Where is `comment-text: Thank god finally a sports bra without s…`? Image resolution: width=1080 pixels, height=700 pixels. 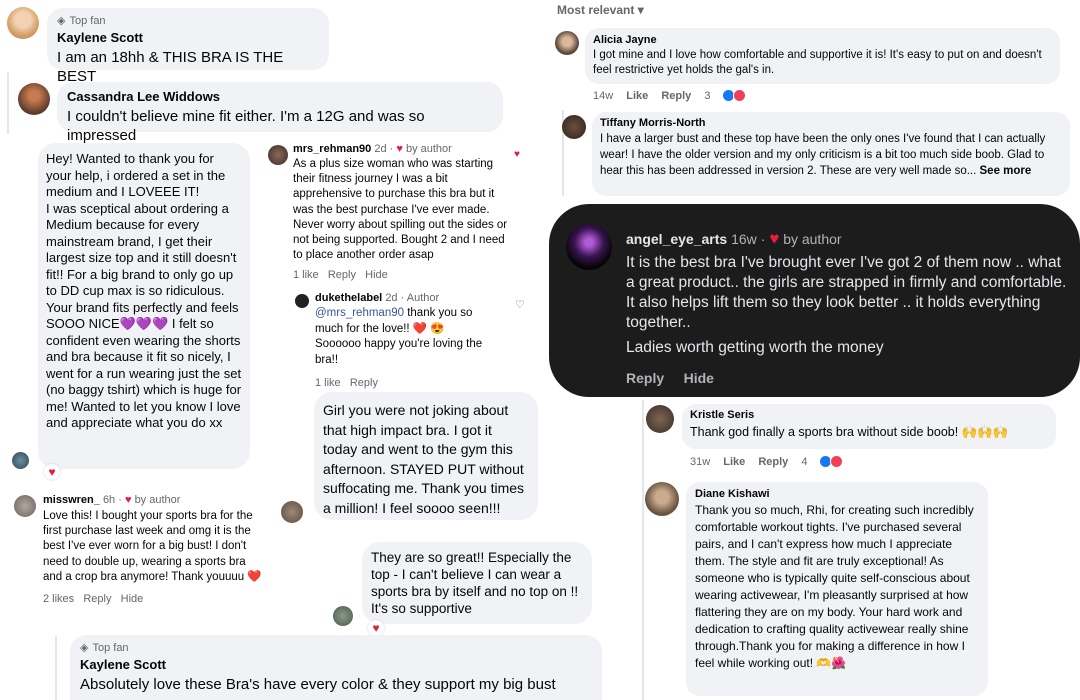 comment-text: Thank god finally a sports bra without s… is located at coordinates (849, 432).